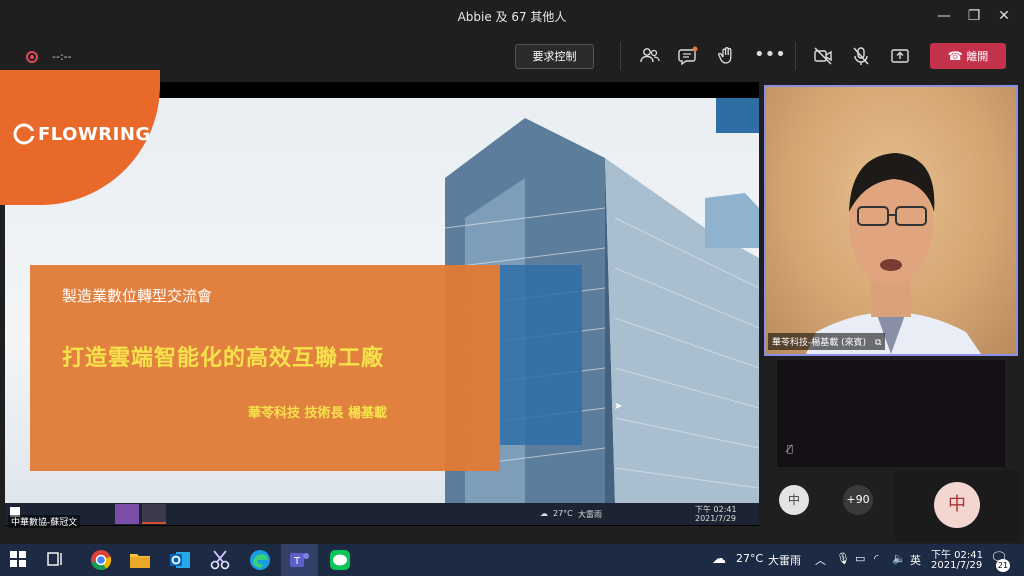  I want to click on title-bar: Abbie 及 67 其他人 — ❐ ✕, so click(512, 16).